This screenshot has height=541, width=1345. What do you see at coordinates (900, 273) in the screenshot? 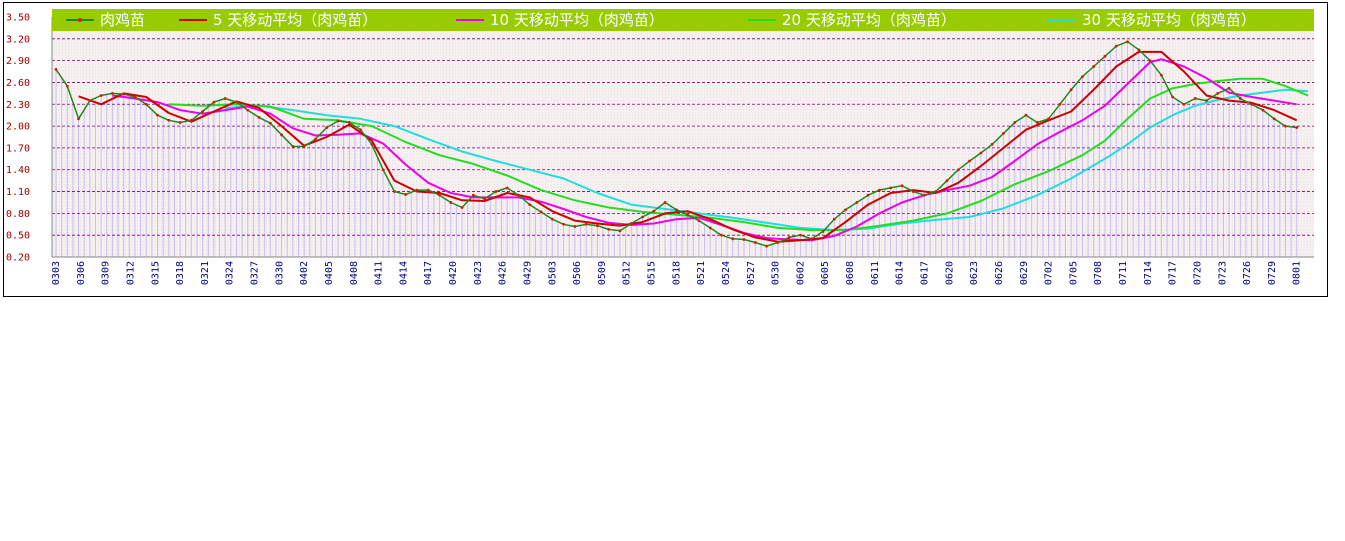
I see `x-tick-label: 0614` at bounding box center [900, 273].